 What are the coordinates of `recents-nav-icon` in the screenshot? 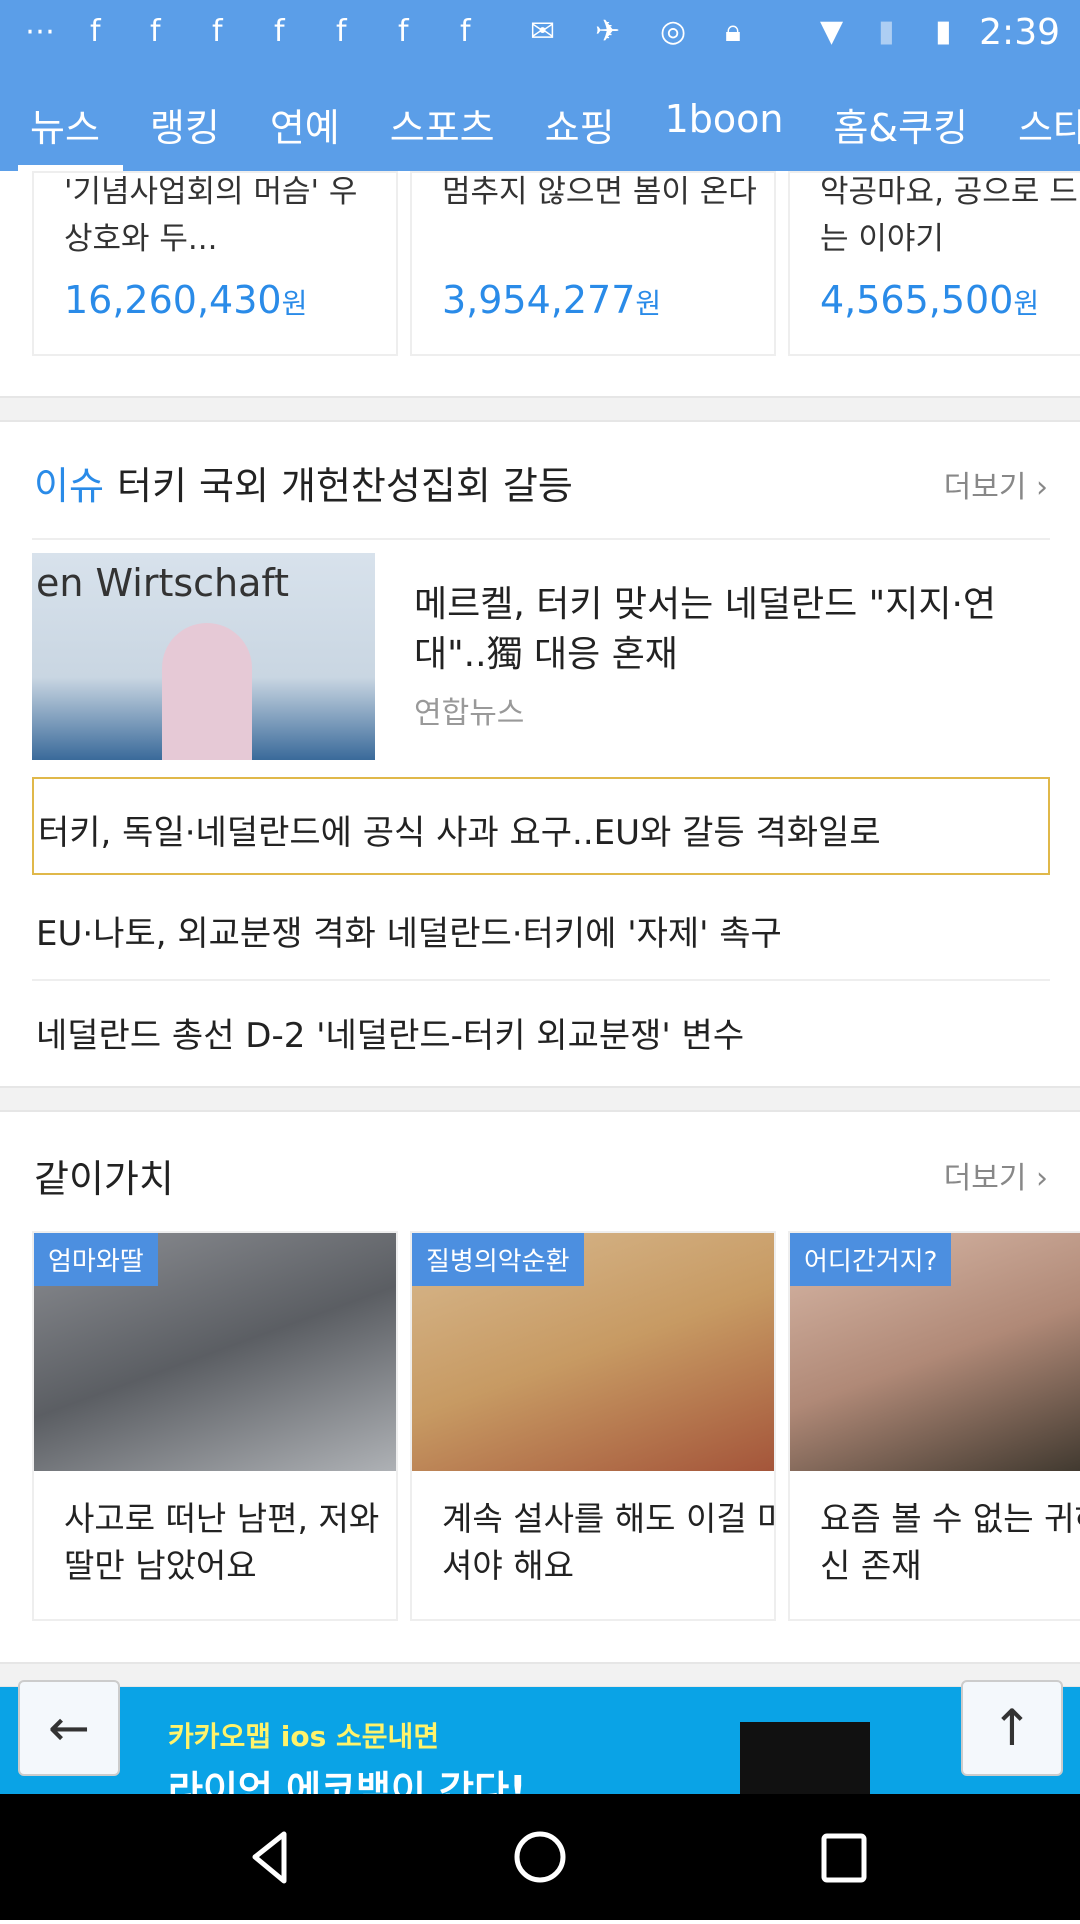 It's located at (844, 1858).